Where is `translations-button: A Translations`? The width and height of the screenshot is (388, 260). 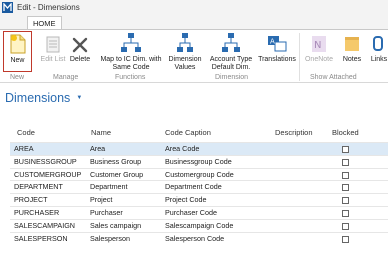
translations-button: A Translations is located at coordinates (277, 48).